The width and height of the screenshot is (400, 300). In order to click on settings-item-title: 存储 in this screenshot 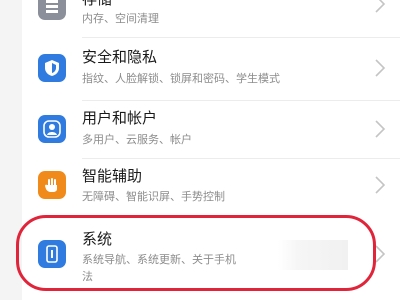, I will do `click(97, 4)`.